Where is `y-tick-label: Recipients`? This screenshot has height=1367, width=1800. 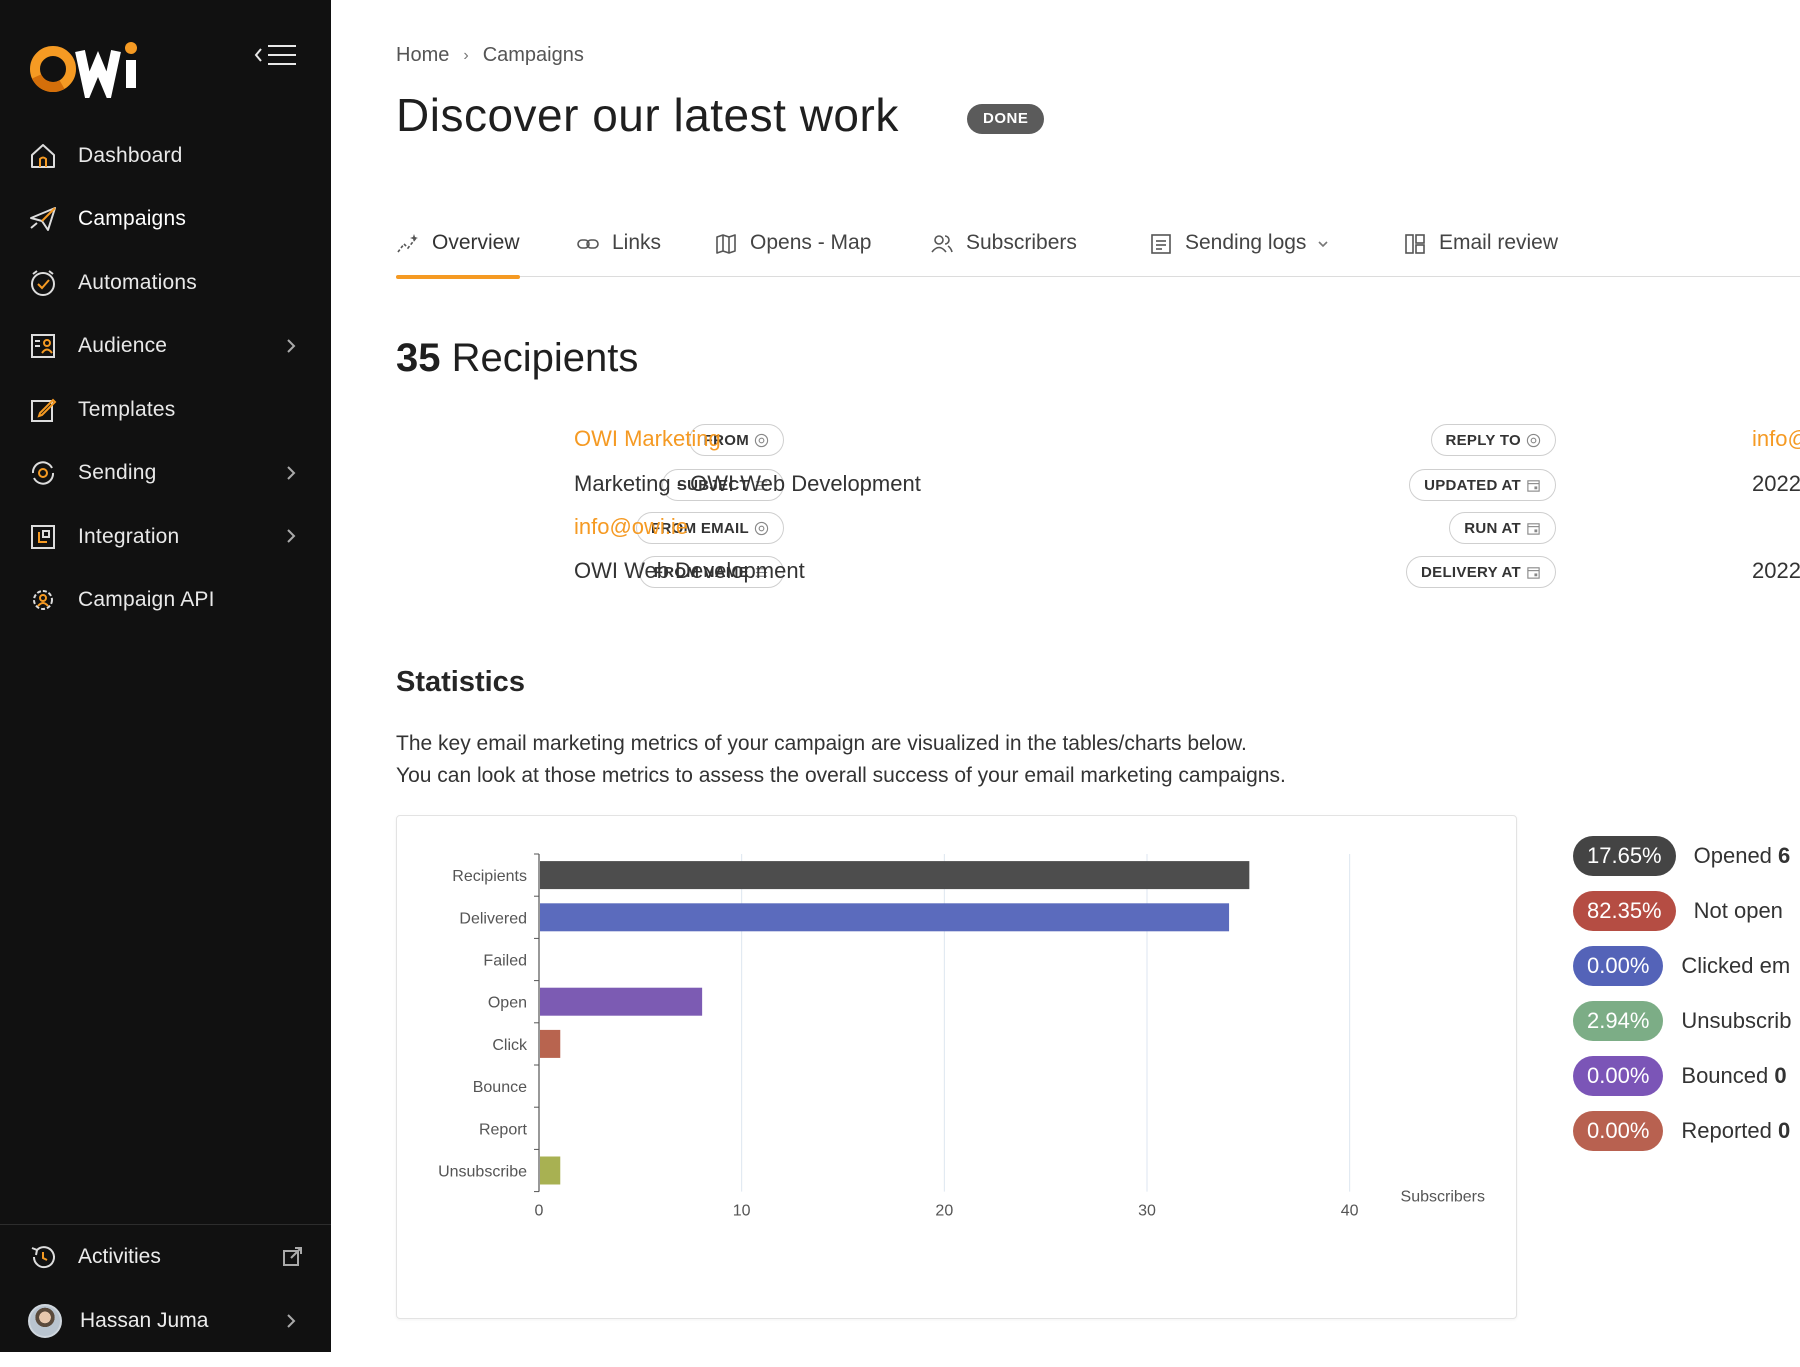
y-tick-label: Recipients is located at coordinates (489, 876).